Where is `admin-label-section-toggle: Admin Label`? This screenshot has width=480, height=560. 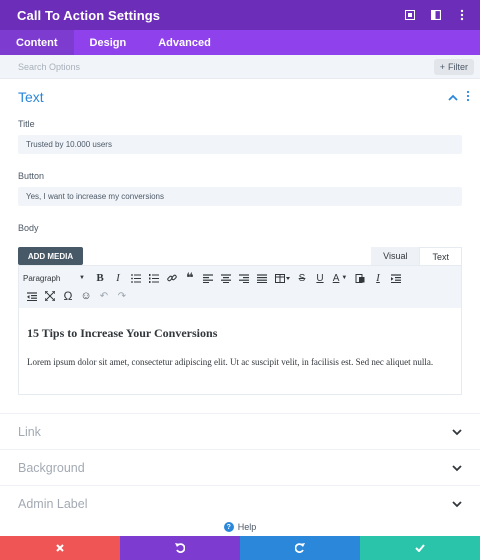
admin-label-section-toggle: Admin Label is located at coordinates (240, 503).